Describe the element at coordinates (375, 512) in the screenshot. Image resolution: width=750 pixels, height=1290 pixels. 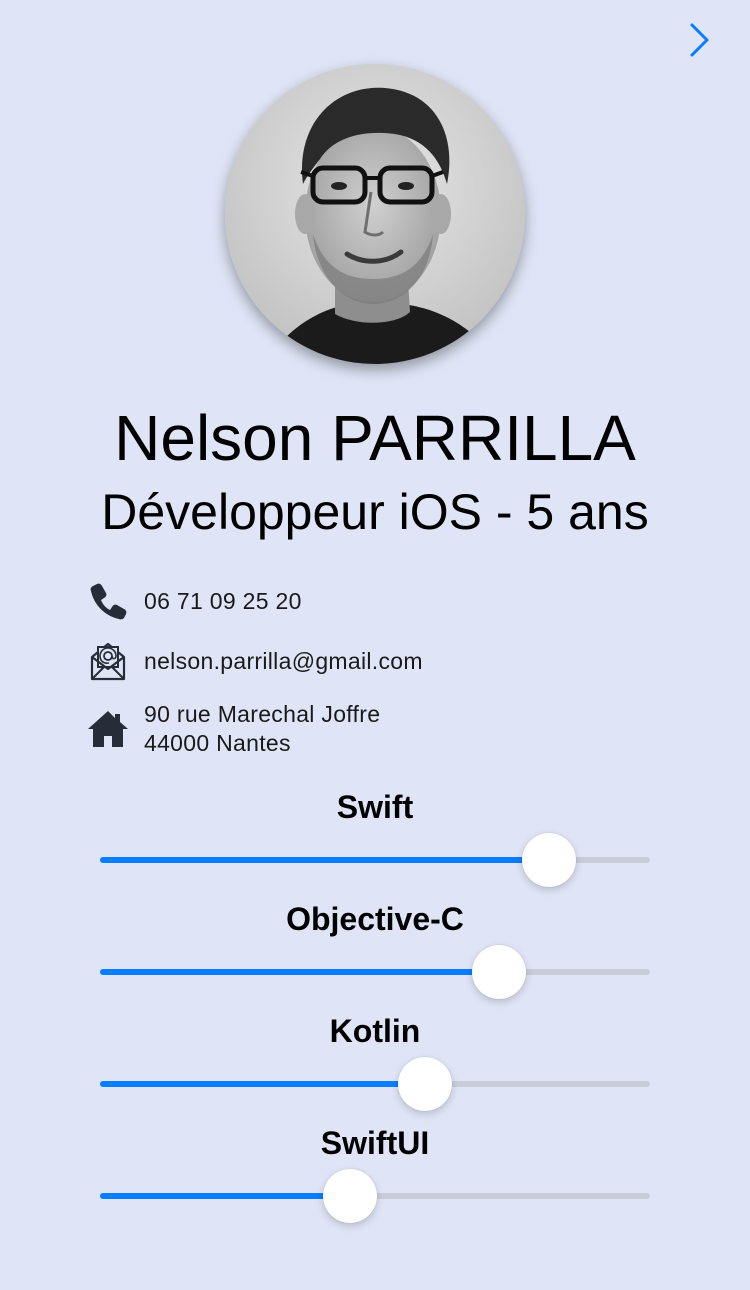
I see `profile-title: Développeur iOS - 5 ans` at that location.